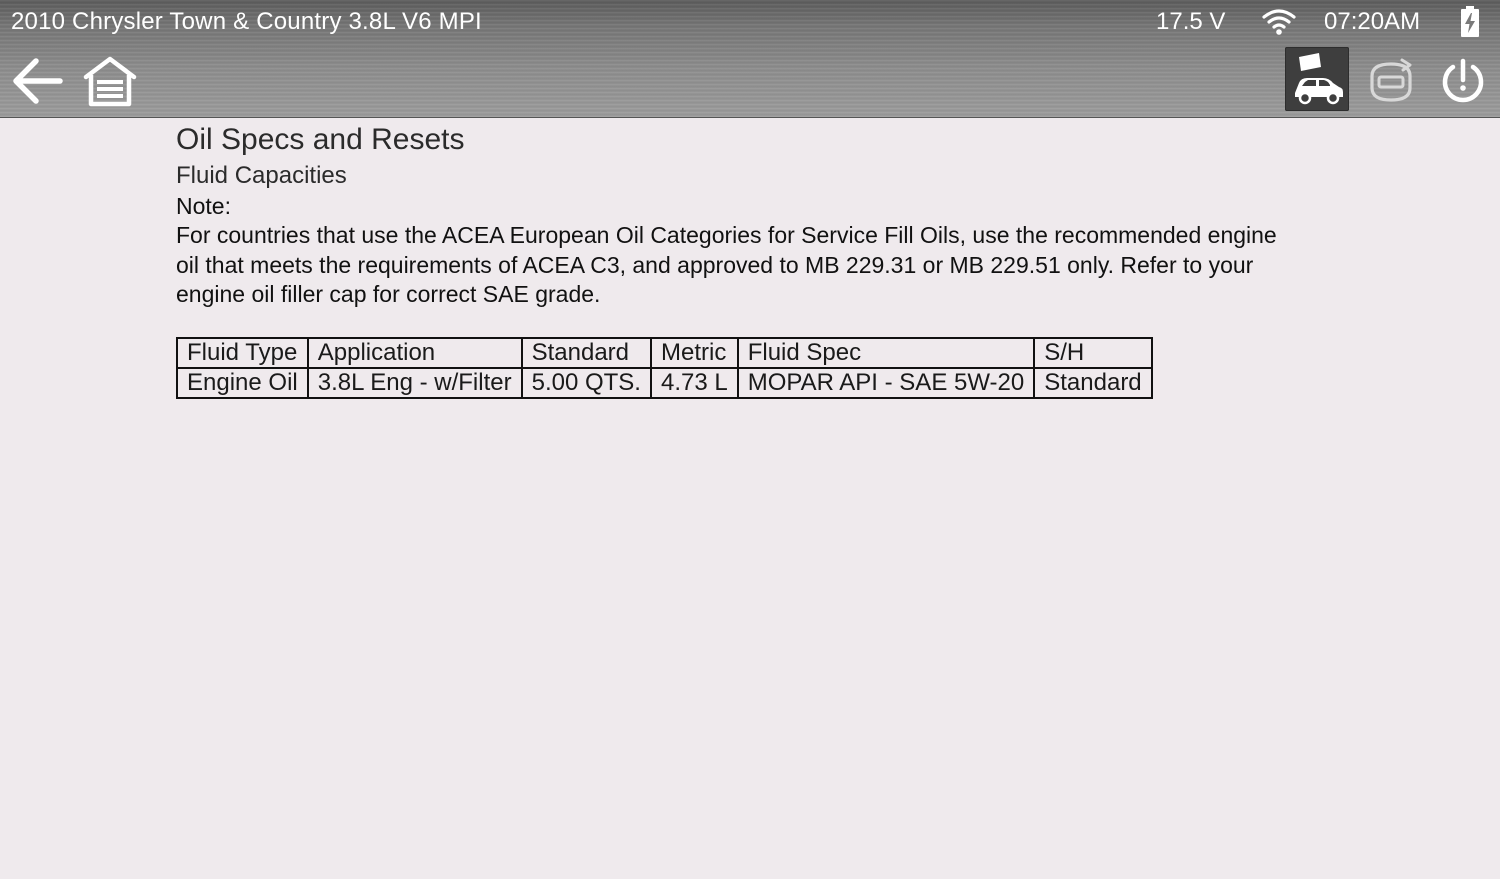 The image size is (1500, 879). I want to click on page-title: Oil Specs and Resets, so click(320, 139).